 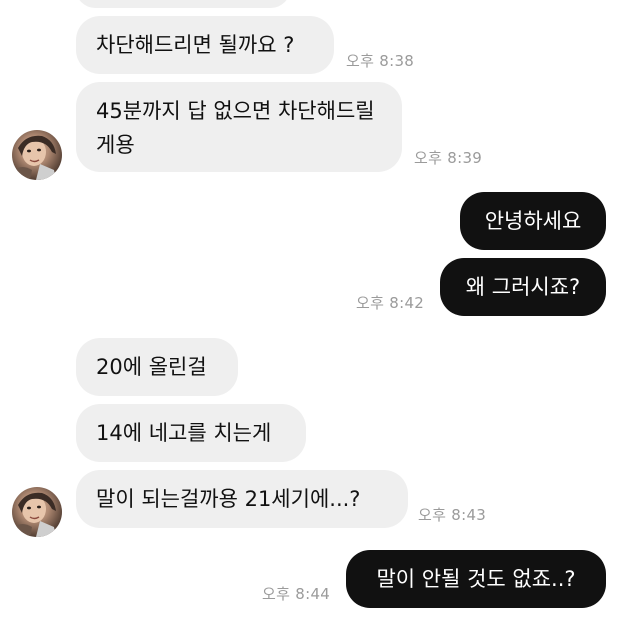 I want to click on message-bubble-incoming: 45분까지 답 없으면 차단해드릴게용, so click(x=239, y=127).